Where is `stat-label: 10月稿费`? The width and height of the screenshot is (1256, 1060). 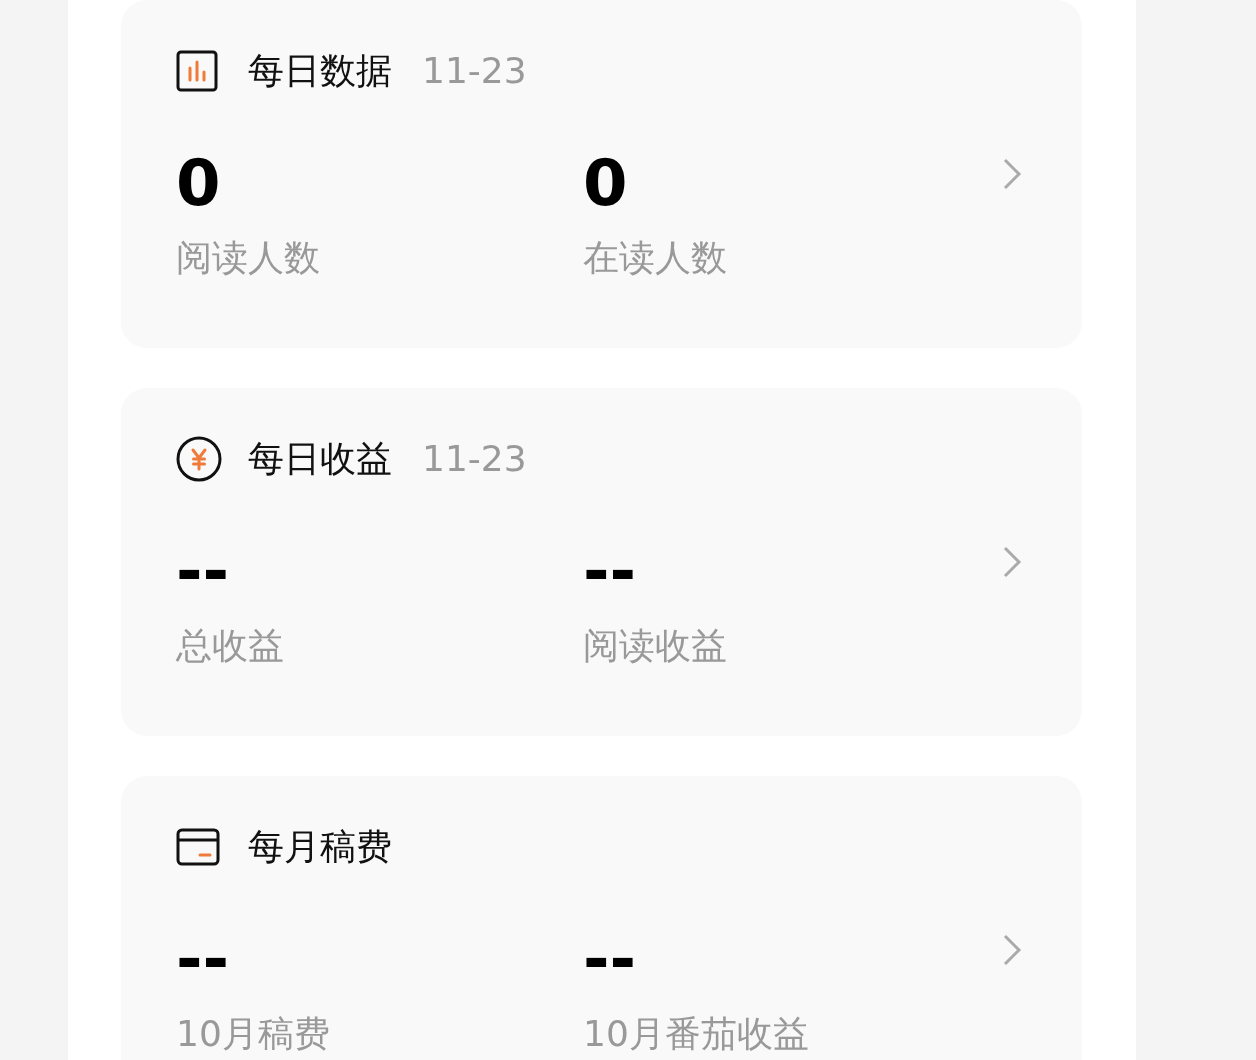
stat-label: 10月稿费 is located at coordinates (253, 1034).